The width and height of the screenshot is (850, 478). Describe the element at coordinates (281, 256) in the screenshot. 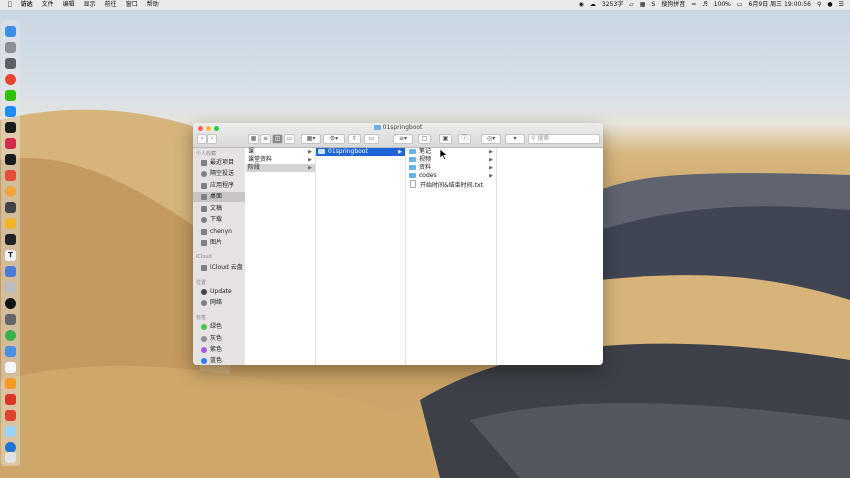

I see `column-1: 课 ▶ 课堂资料 ▶ 阶段 ▶` at that location.